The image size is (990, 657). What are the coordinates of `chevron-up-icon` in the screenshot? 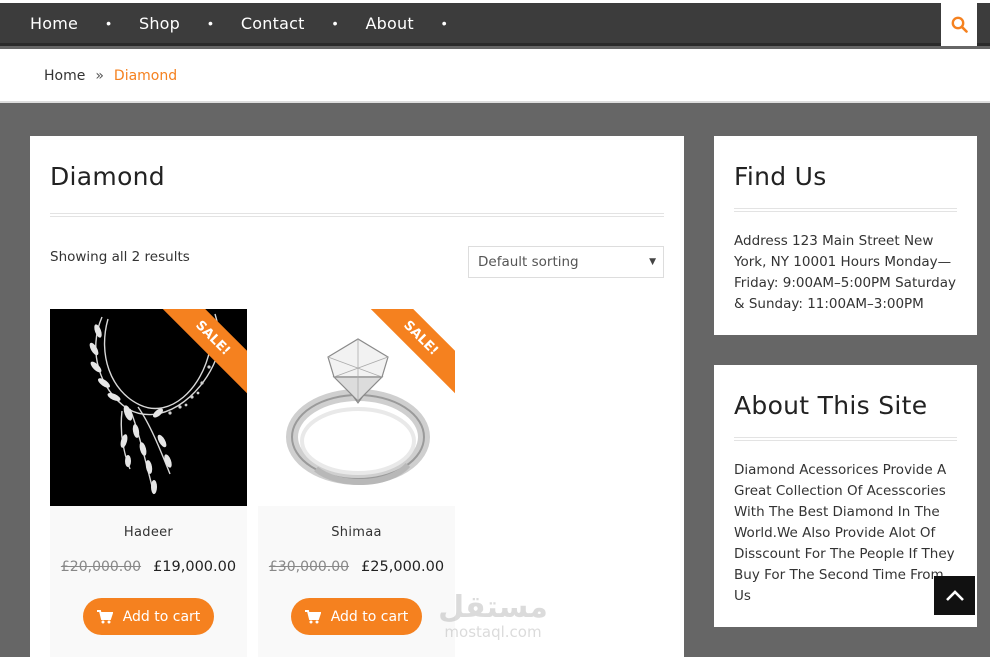 It's located at (954, 595).